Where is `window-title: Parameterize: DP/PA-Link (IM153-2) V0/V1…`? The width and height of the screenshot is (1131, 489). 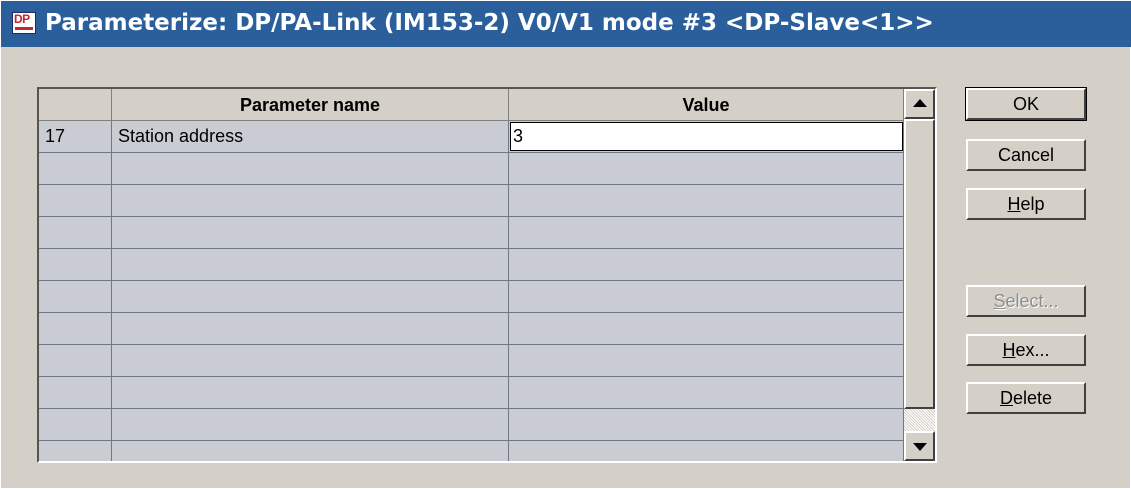
window-title: Parameterize: DP/PA-Link (IM153-2) V0/V1… is located at coordinates (489, 23).